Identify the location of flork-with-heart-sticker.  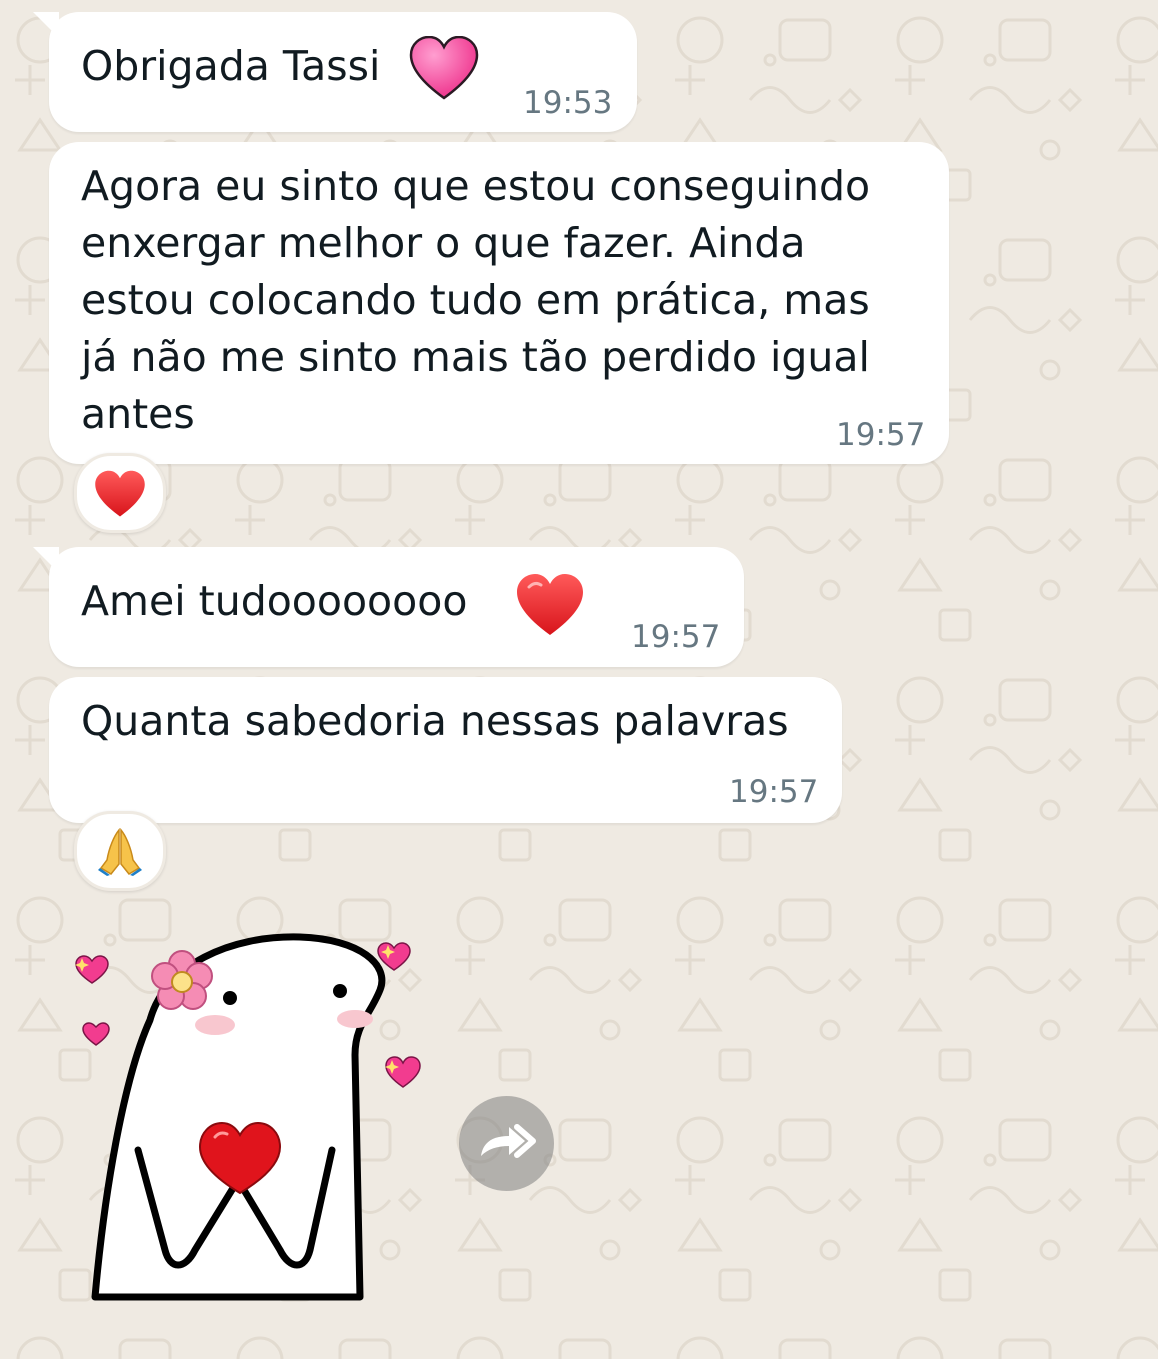
(250, 1115).